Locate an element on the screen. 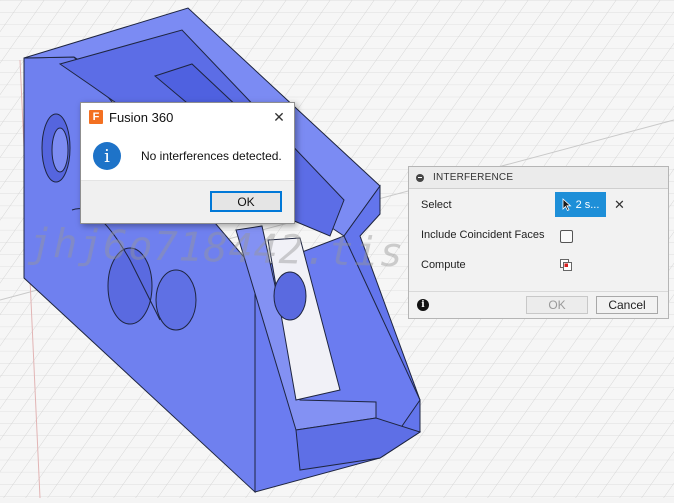 The width and height of the screenshot is (674, 503). close-button: ✕ is located at coordinates (279, 117).